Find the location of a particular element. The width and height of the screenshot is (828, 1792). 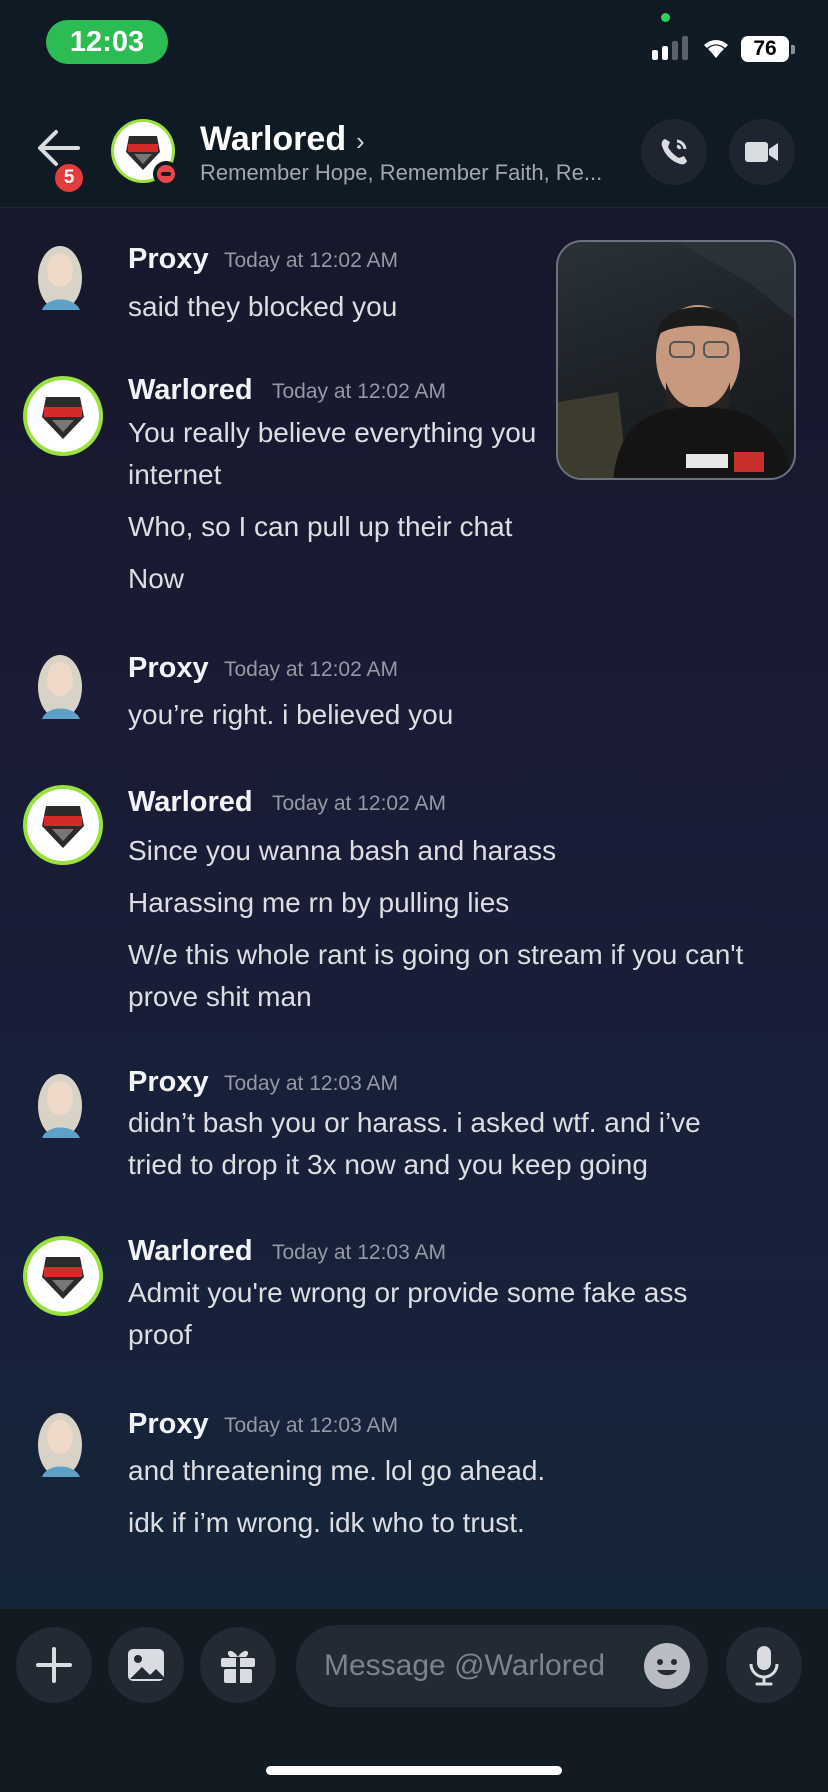

video-preview is located at coordinates (676, 360).